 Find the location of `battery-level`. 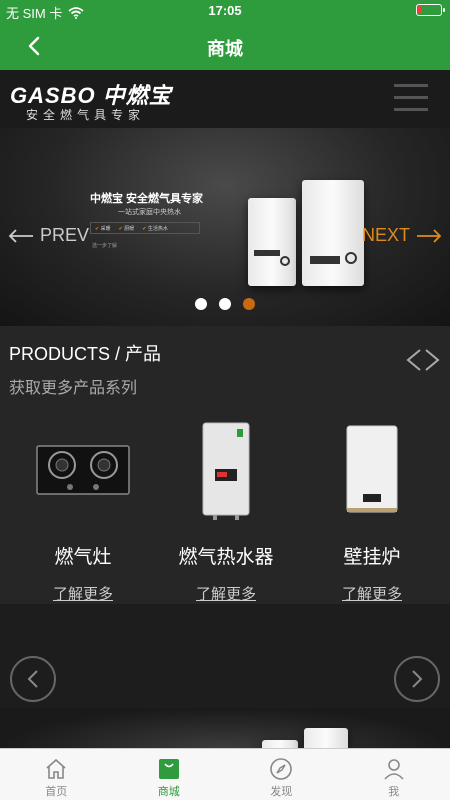

battery-level is located at coordinates (420, 9).